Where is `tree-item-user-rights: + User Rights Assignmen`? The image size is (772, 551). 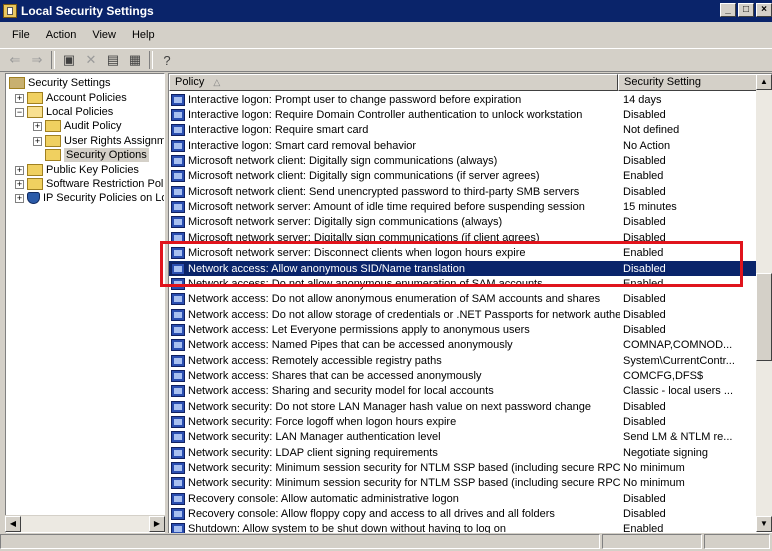 tree-item-user-rights: + User Rights Assignmen is located at coordinates (98, 141).